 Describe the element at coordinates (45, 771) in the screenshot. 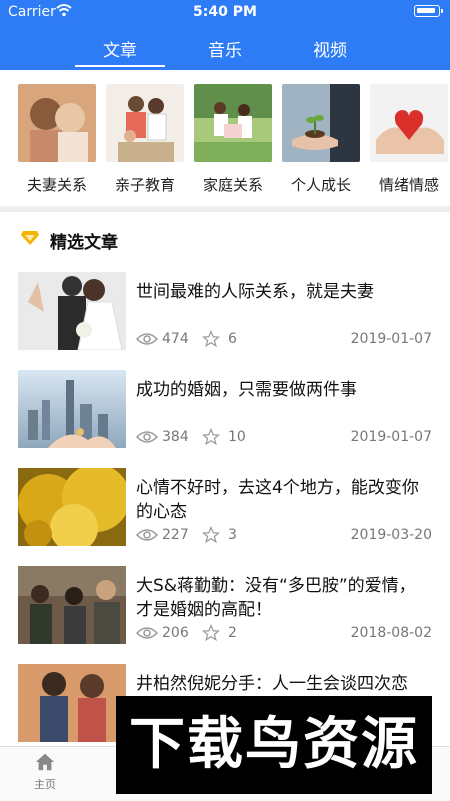

I see `nav-home: 主页` at that location.